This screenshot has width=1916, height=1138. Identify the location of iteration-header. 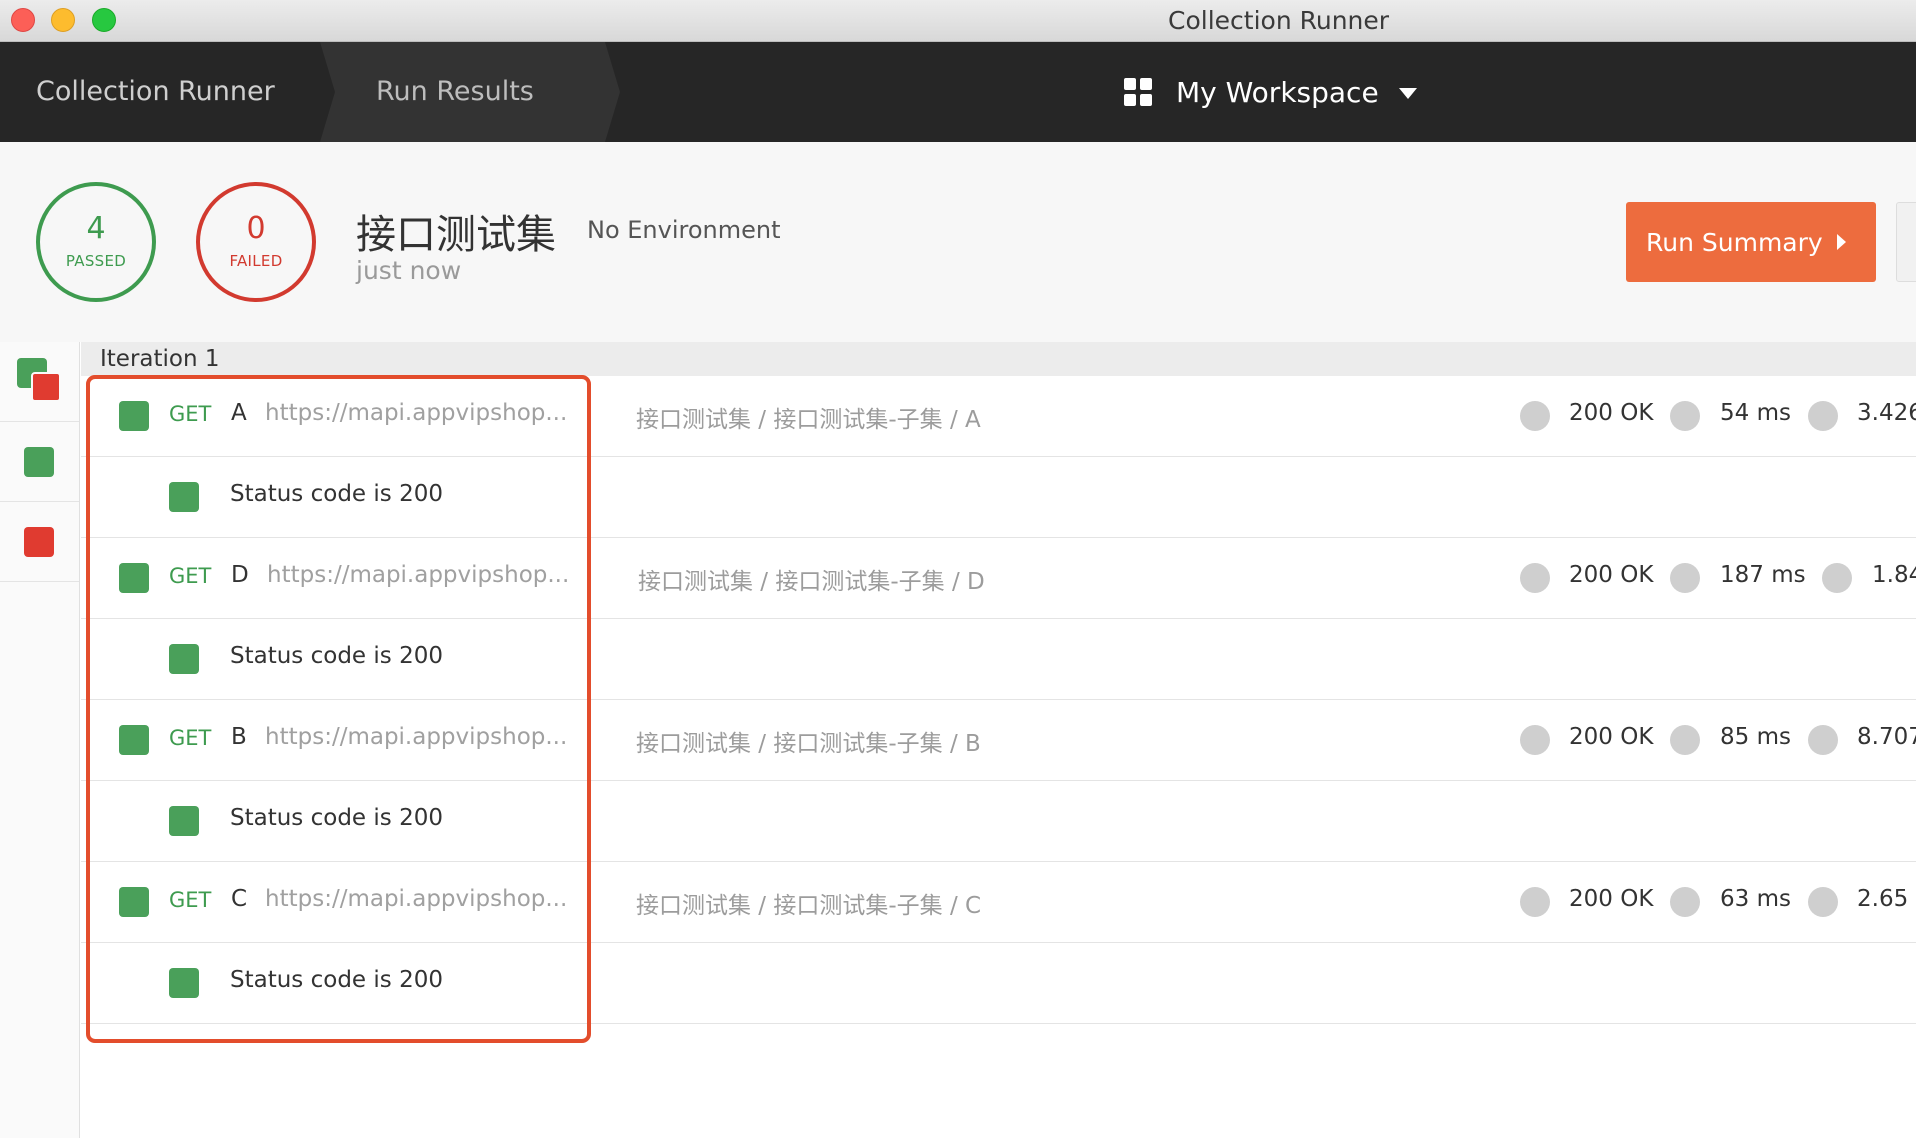
(998, 359).